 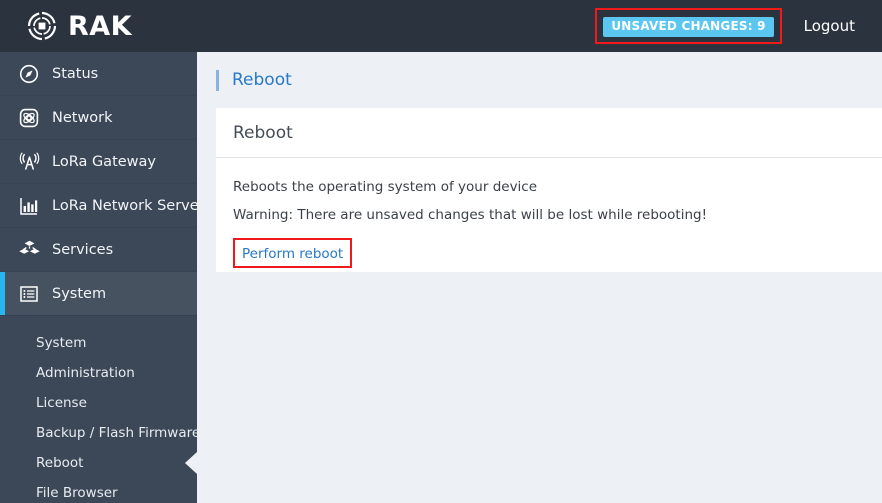 What do you see at coordinates (29, 74) in the screenshot?
I see `compass-icon` at bounding box center [29, 74].